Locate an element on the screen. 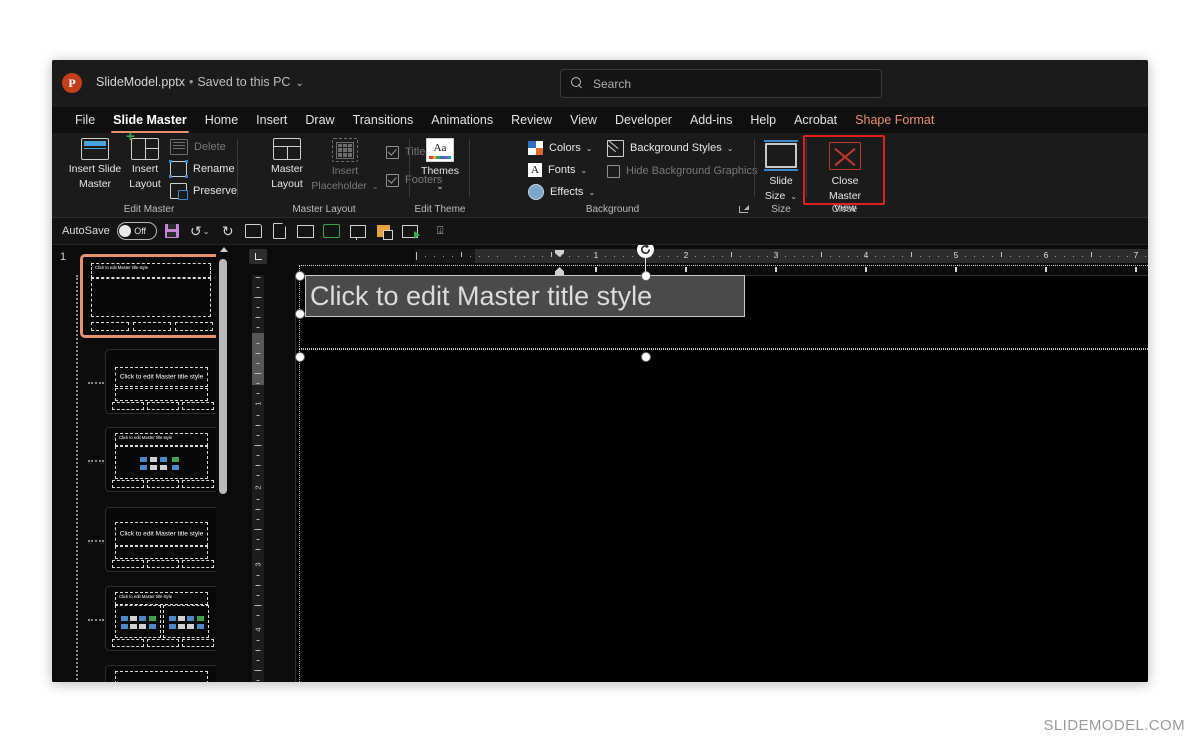 The image size is (1200, 743). tab-file: File is located at coordinates (85, 120).